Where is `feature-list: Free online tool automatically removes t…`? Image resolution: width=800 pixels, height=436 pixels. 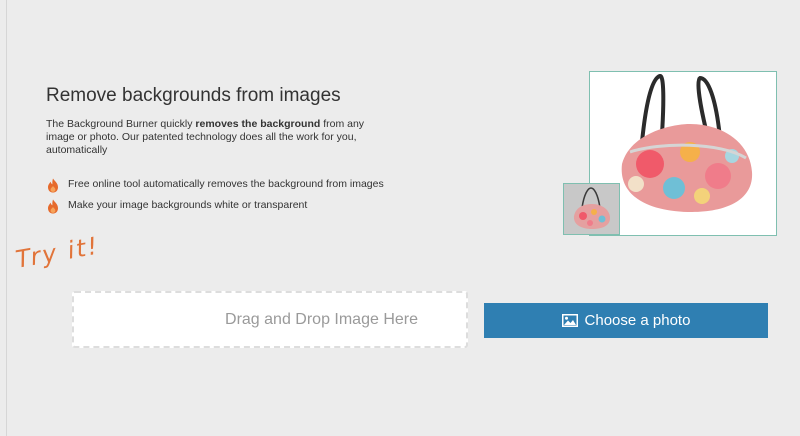 feature-list: Free online tool automatically removes t… is located at coordinates (216, 196).